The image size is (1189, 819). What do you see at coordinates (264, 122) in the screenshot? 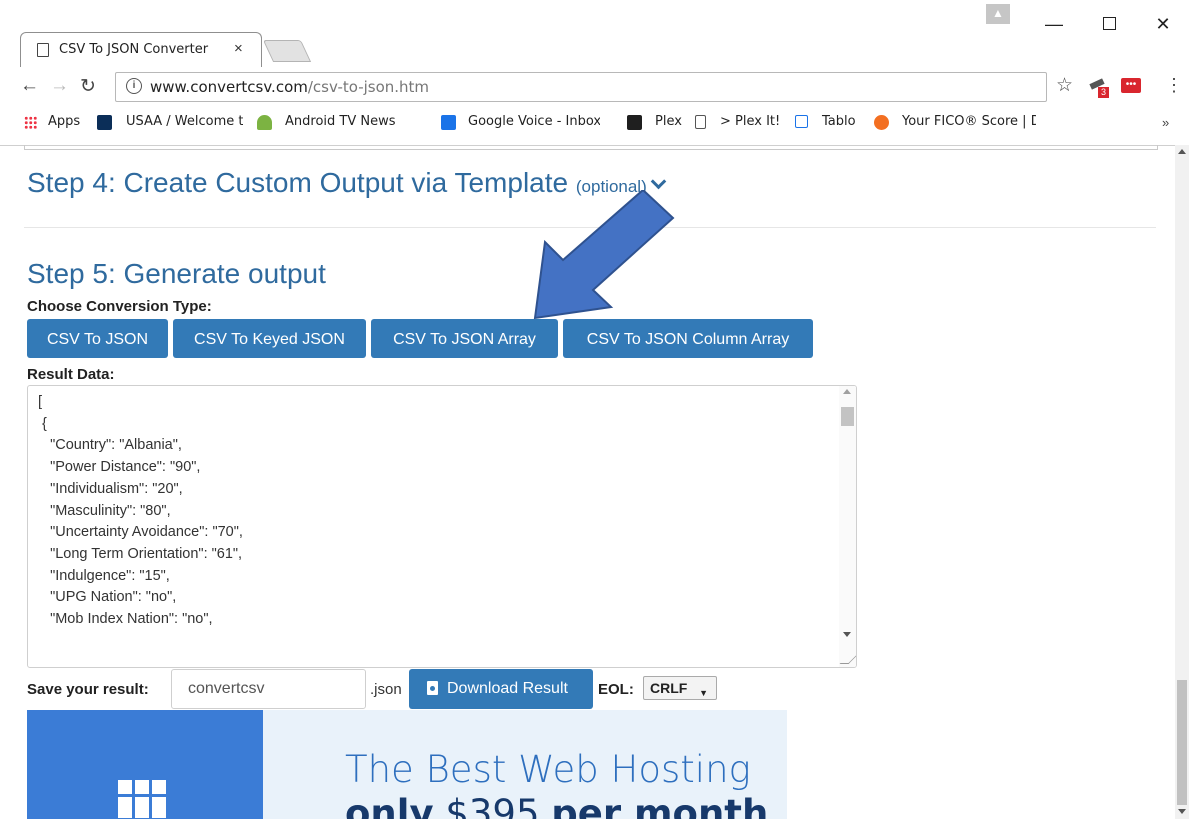
I see `android-news-icon` at bounding box center [264, 122].